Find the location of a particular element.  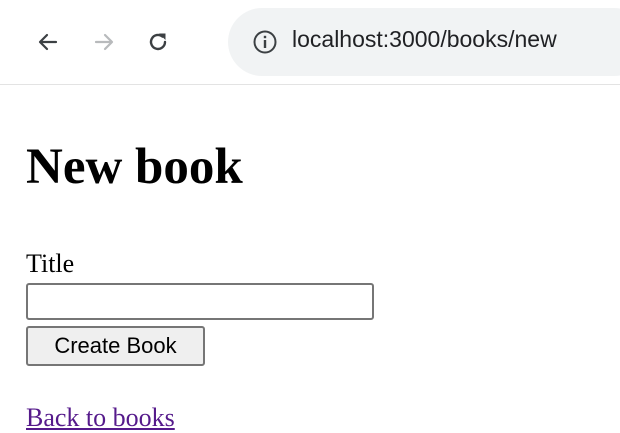

create-book-button: Create Book is located at coordinates (115, 346).